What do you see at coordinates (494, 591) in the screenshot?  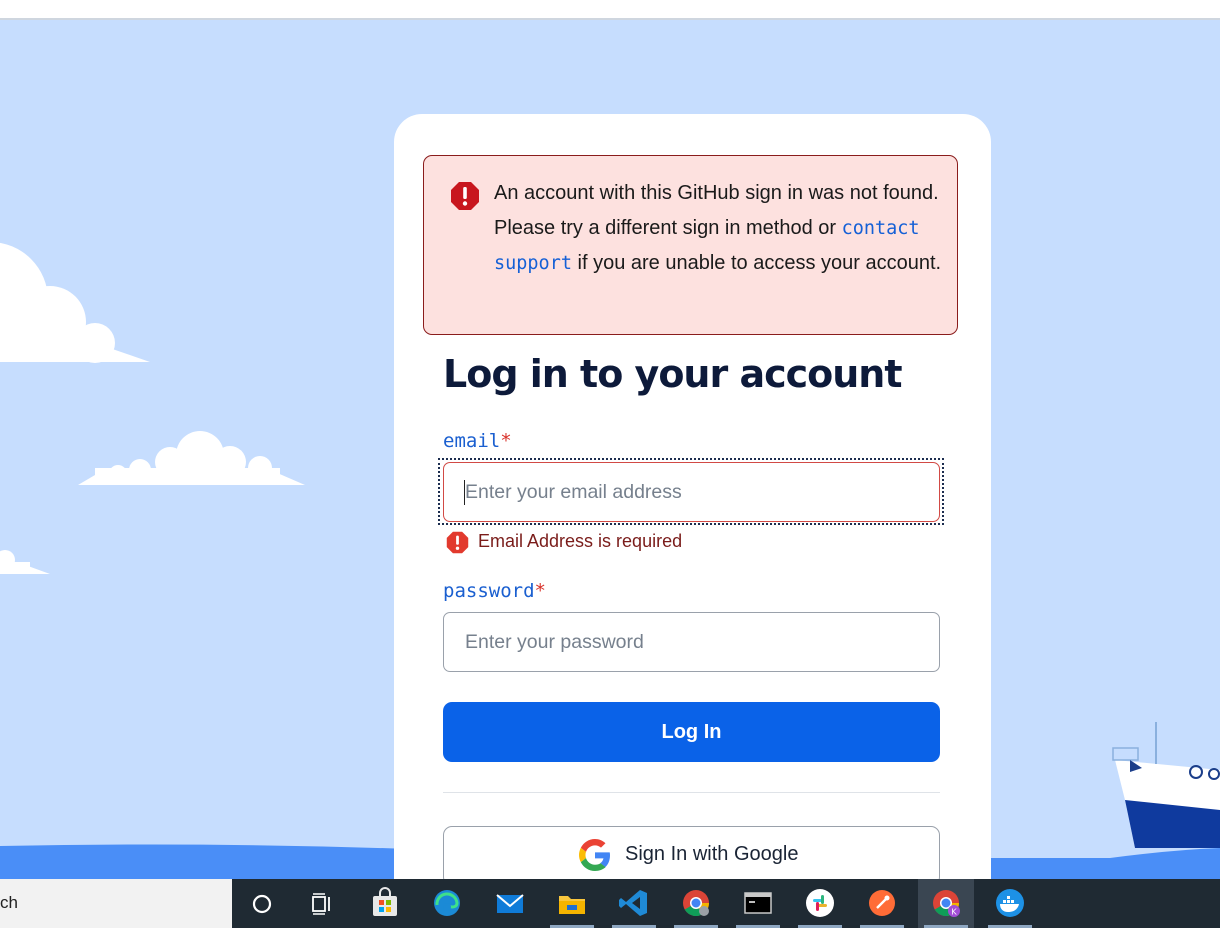 I see `password-label: password*` at bounding box center [494, 591].